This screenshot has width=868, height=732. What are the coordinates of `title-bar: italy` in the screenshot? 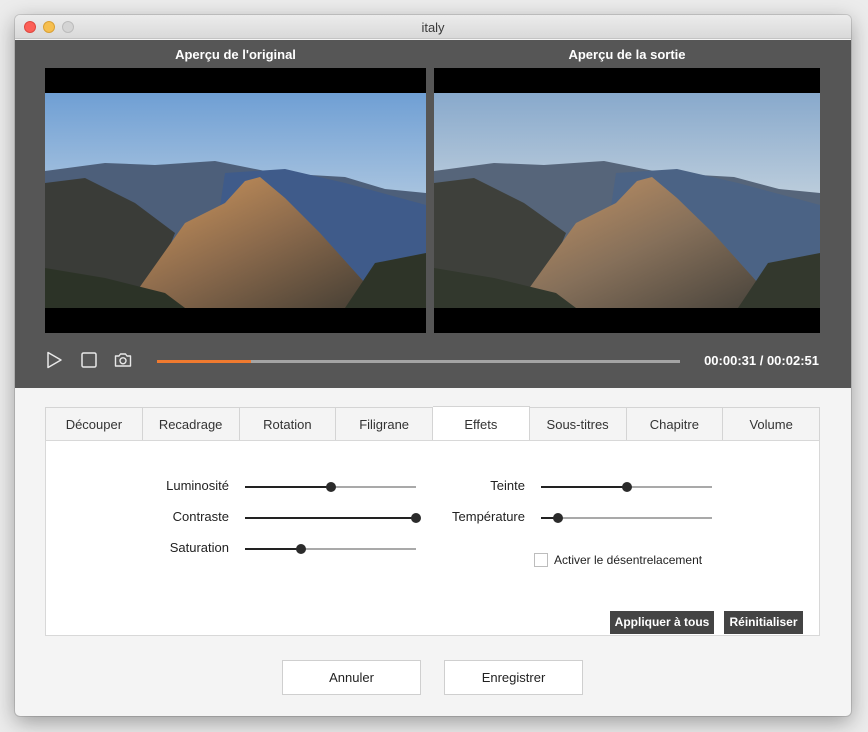 It's located at (433, 27).